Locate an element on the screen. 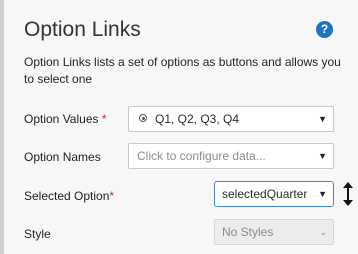 The height and width of the screenshot is (254, 358). style-select: No Styles ⌄ is located at coordinates (274, 232).